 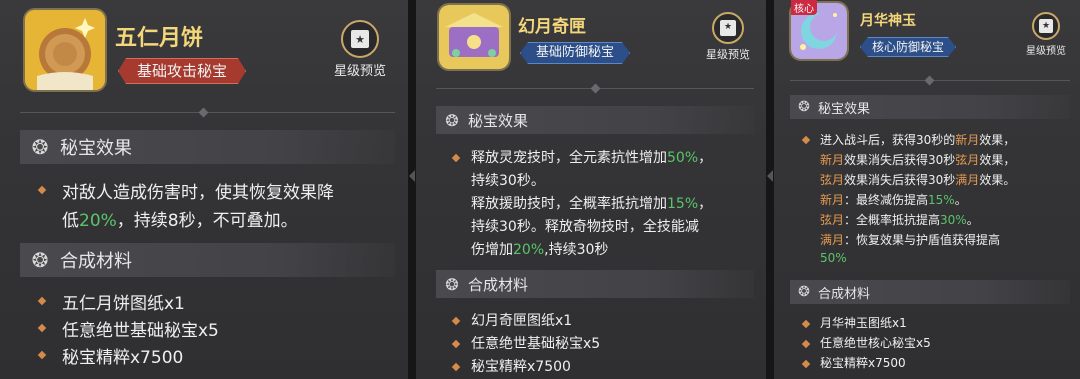 What do you see at coordinates (863, 323) in the screenshot?
I see `material-item: 月华神玉图纸x1` at bounding box center [863, 323].